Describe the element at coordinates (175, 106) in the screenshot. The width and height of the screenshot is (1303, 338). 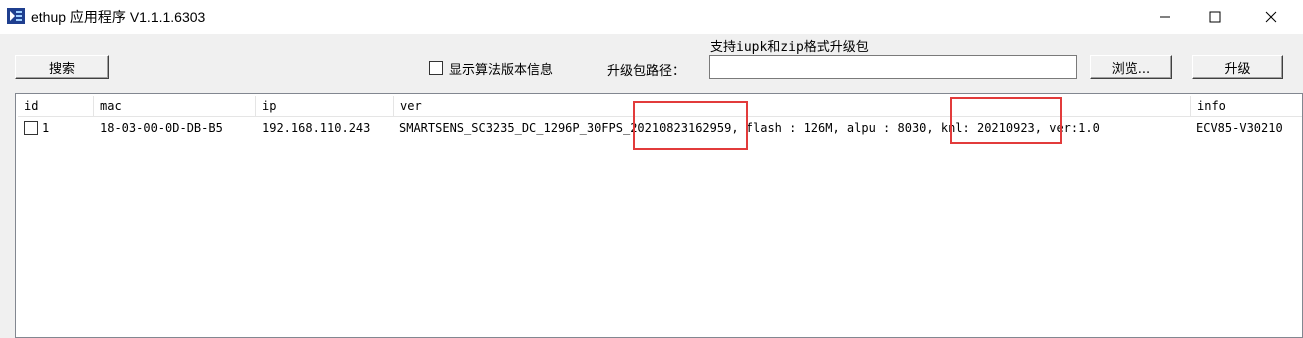
I see `column-header-mac: mac` at that location.